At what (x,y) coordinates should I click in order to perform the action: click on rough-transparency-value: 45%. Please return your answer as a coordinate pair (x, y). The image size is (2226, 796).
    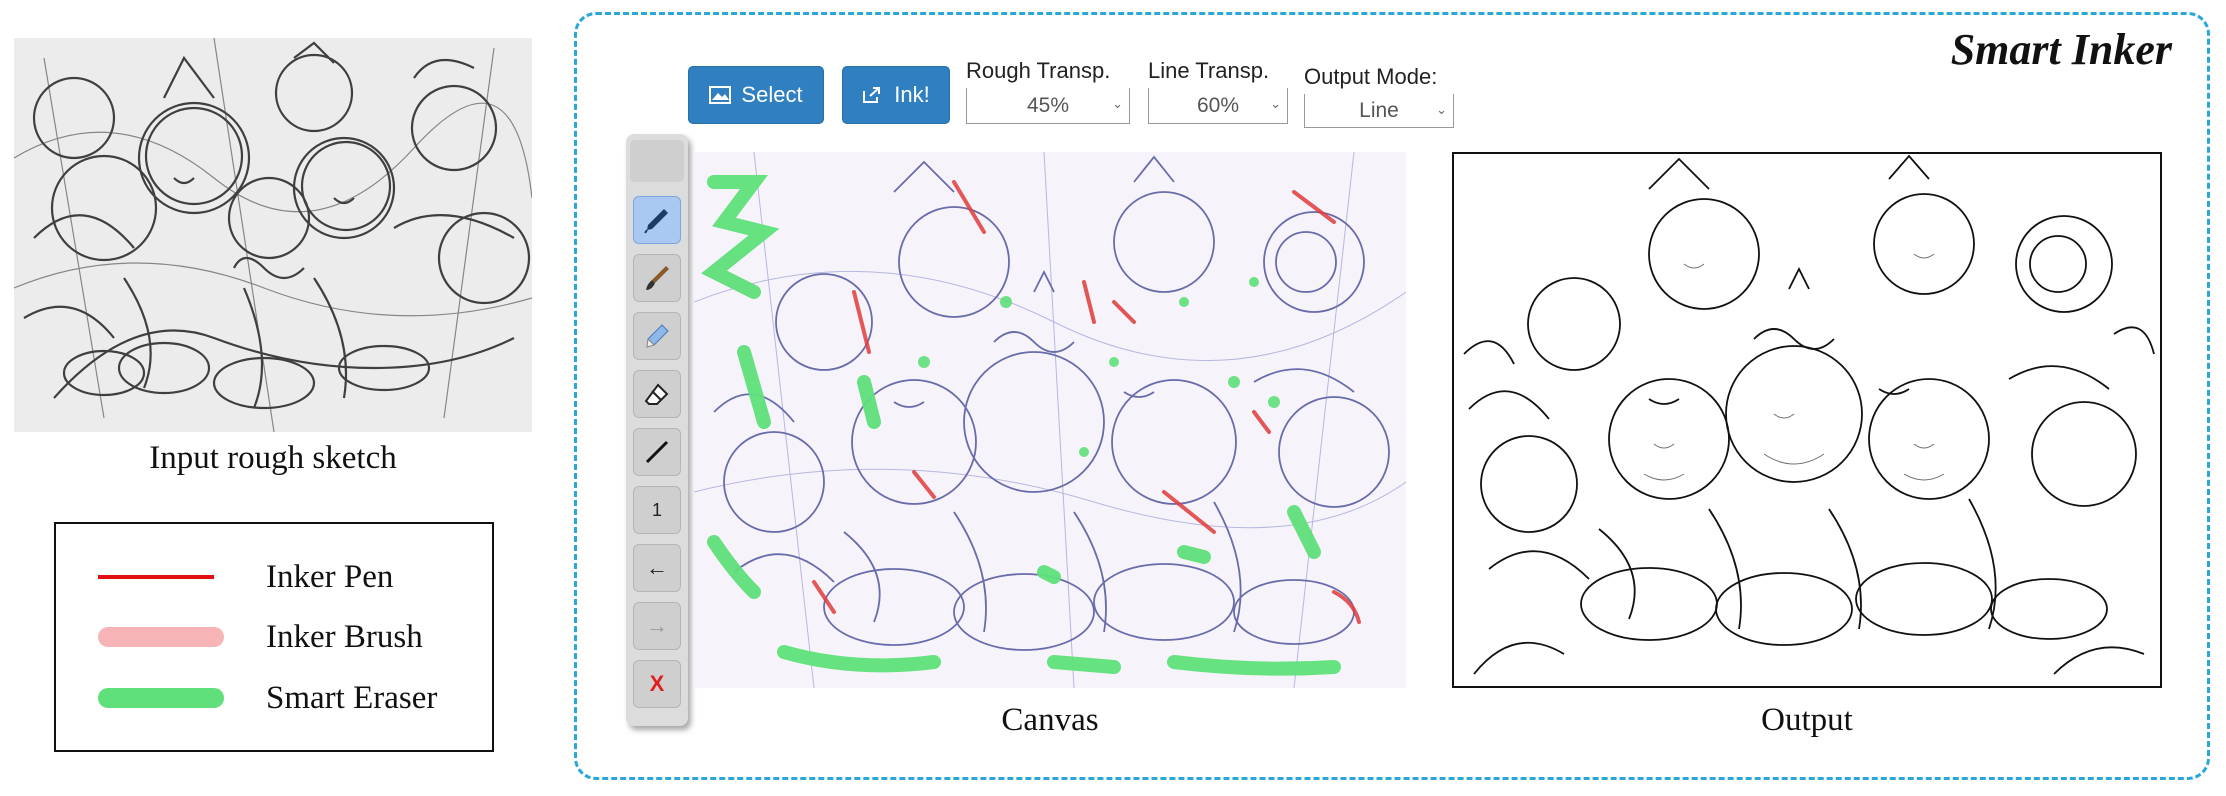
    Looking at the image, I should click on (1048, 105).